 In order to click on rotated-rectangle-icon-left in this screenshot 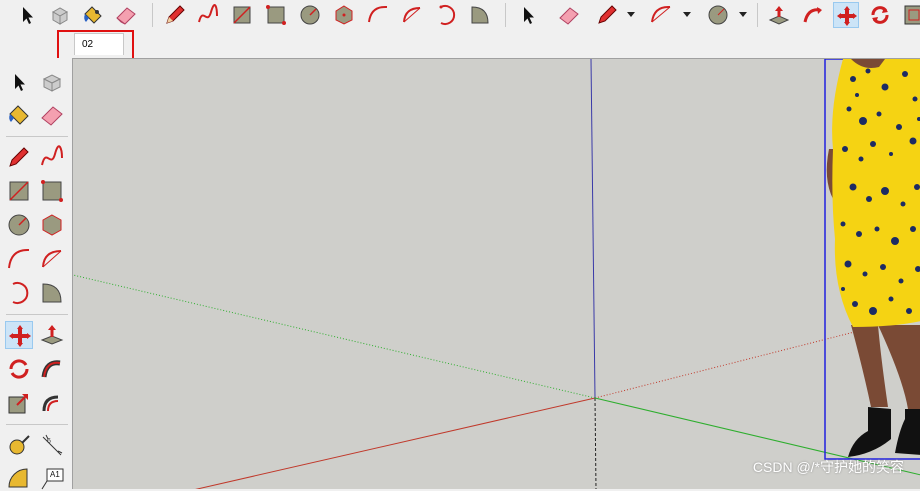, I will do `click(52, 191)`.